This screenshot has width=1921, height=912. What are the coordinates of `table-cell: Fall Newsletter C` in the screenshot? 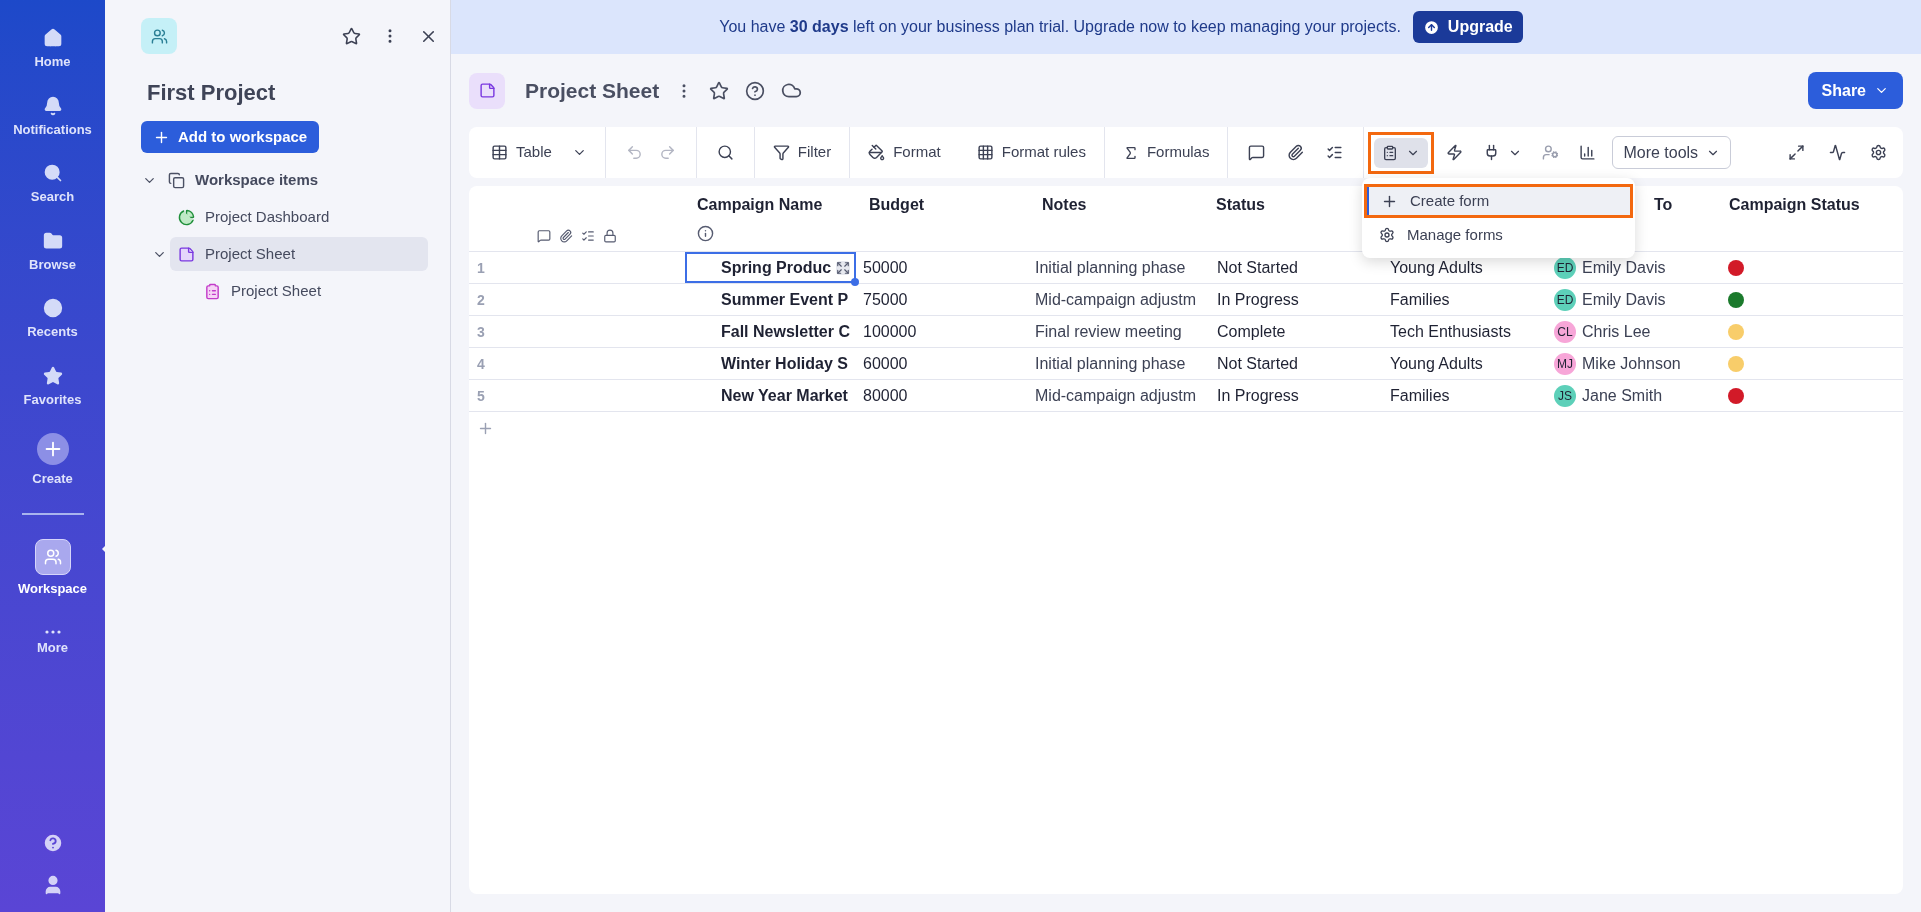 It's located at (770, 331).